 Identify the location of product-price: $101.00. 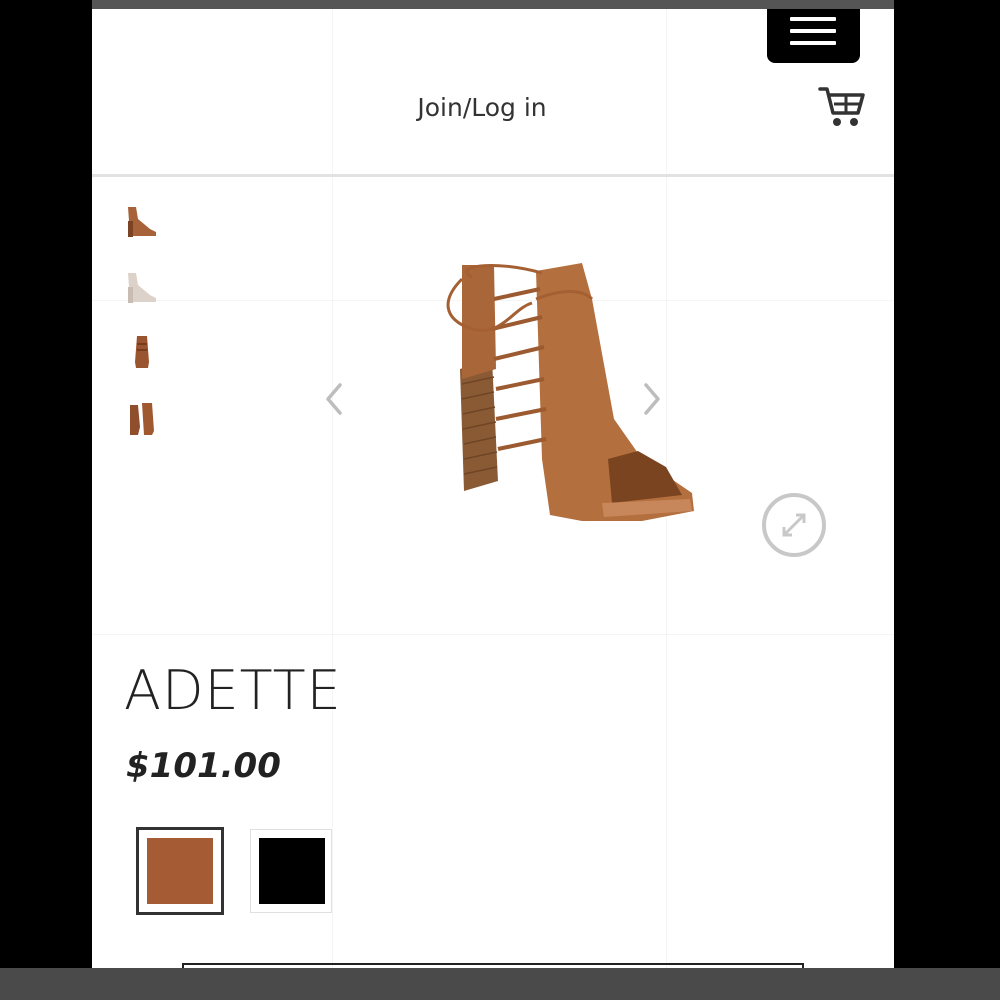
(203, 766).